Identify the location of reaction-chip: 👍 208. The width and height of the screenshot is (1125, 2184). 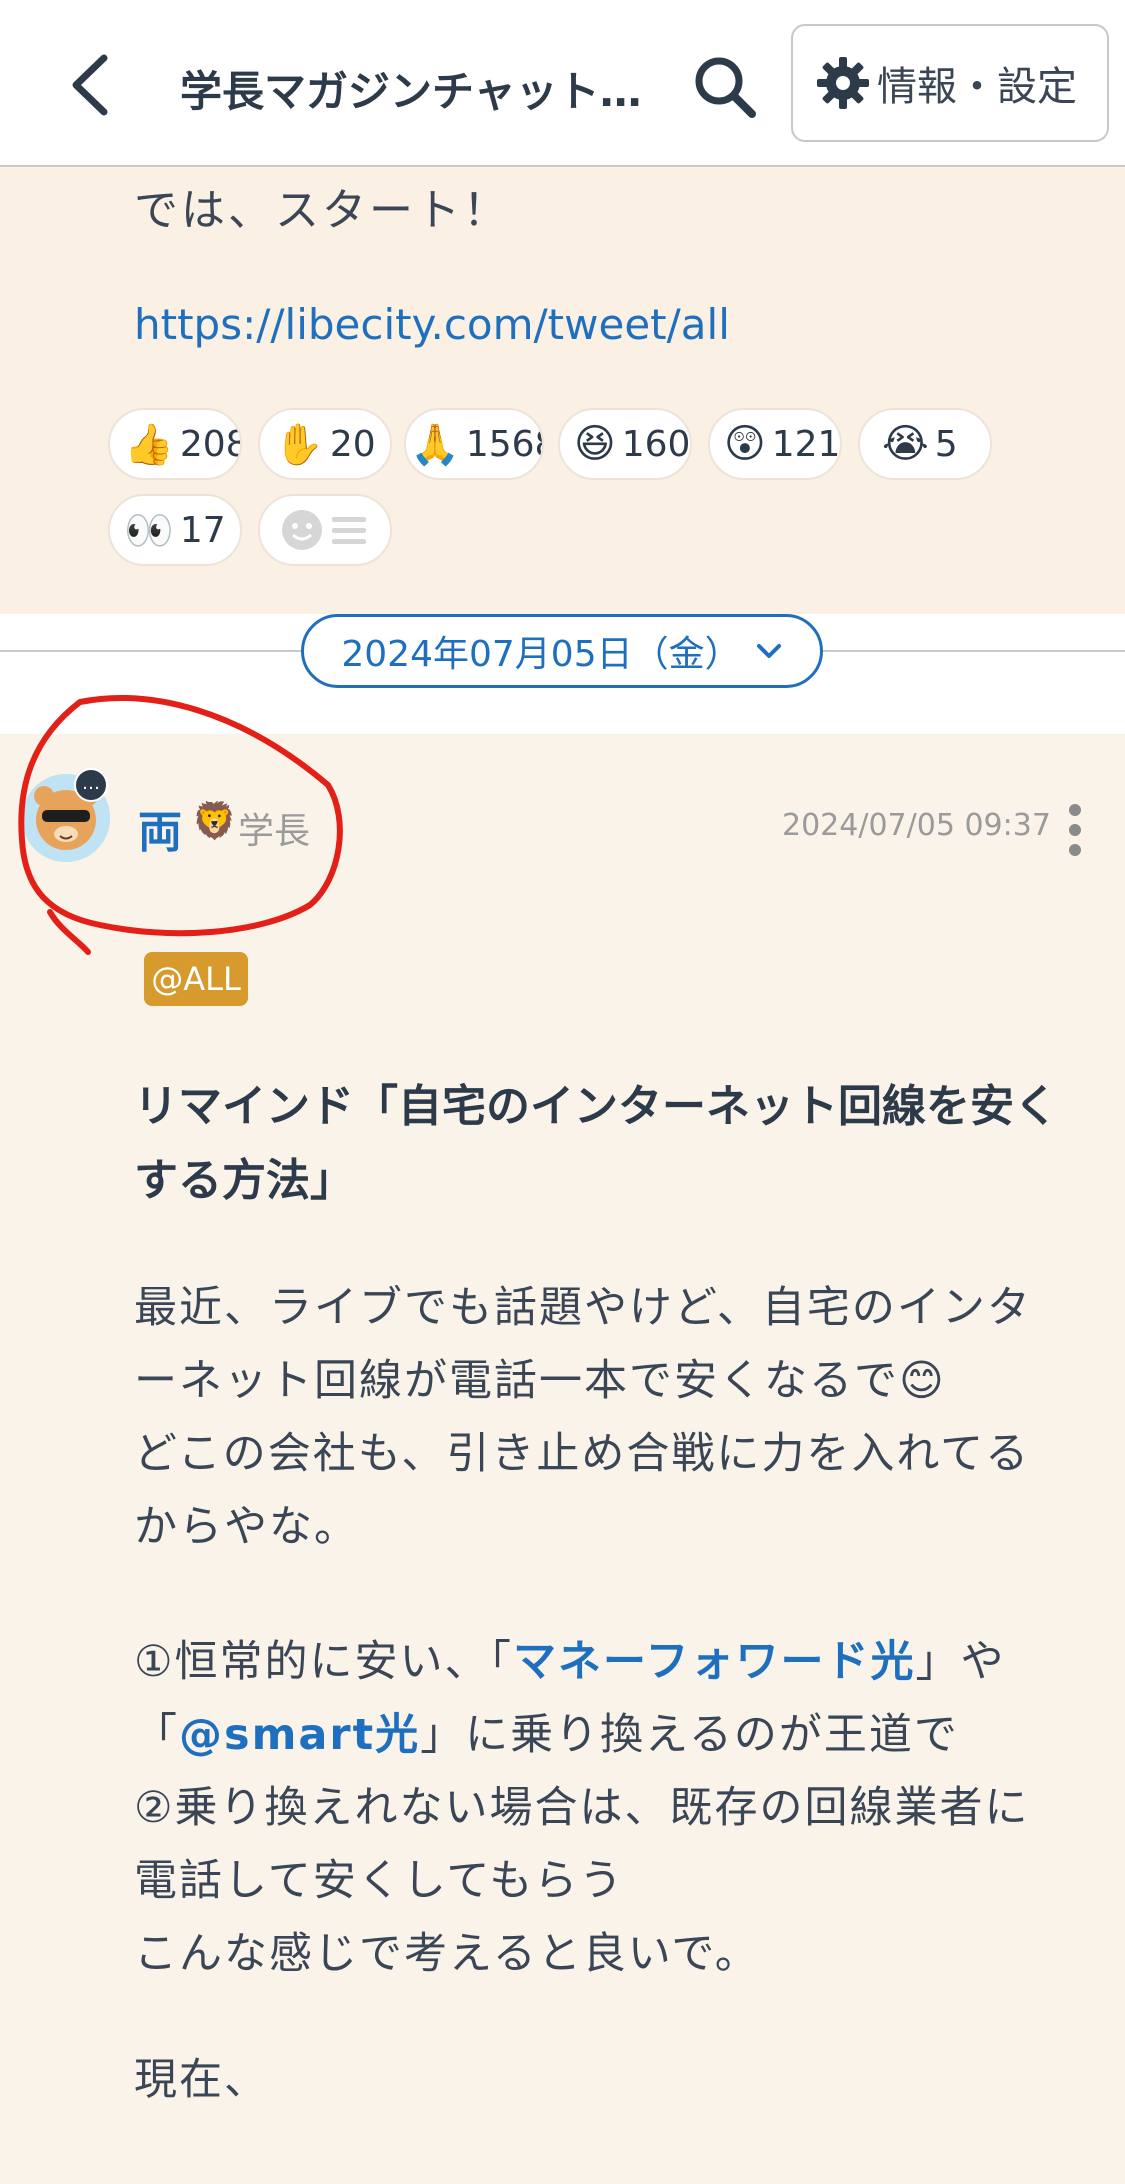
(175, 444).